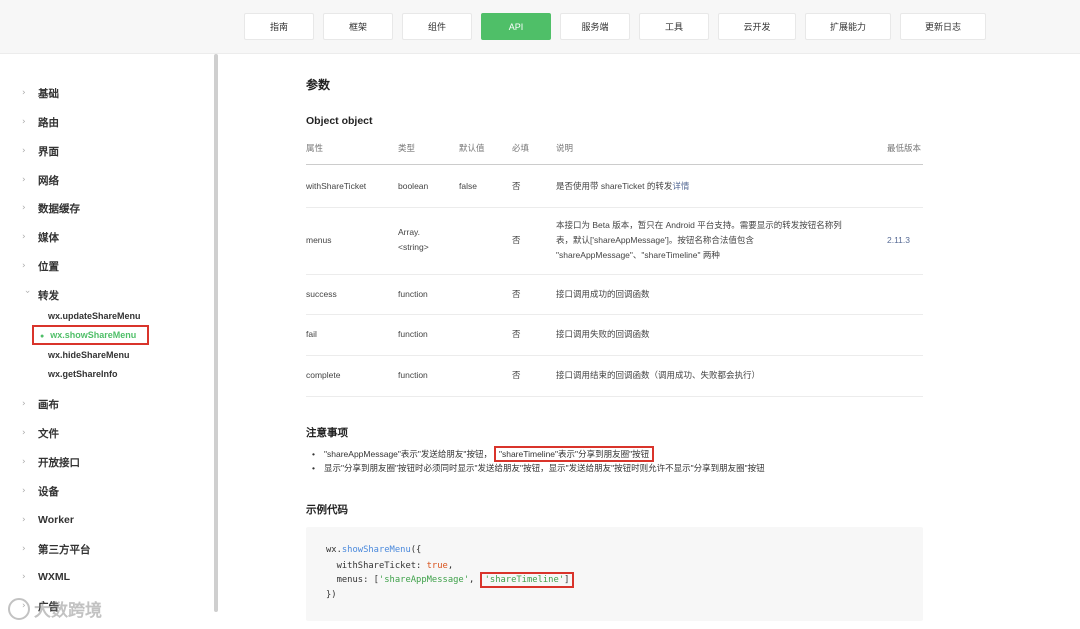 Image resolution: width=1080 pixels, height=629 pixels. What do you see at coordinates (83, 374) in the screenshot?
I see `sidebar-subitem-get-share-info: wx.getShareInfo` at bounding box center [83, 374].